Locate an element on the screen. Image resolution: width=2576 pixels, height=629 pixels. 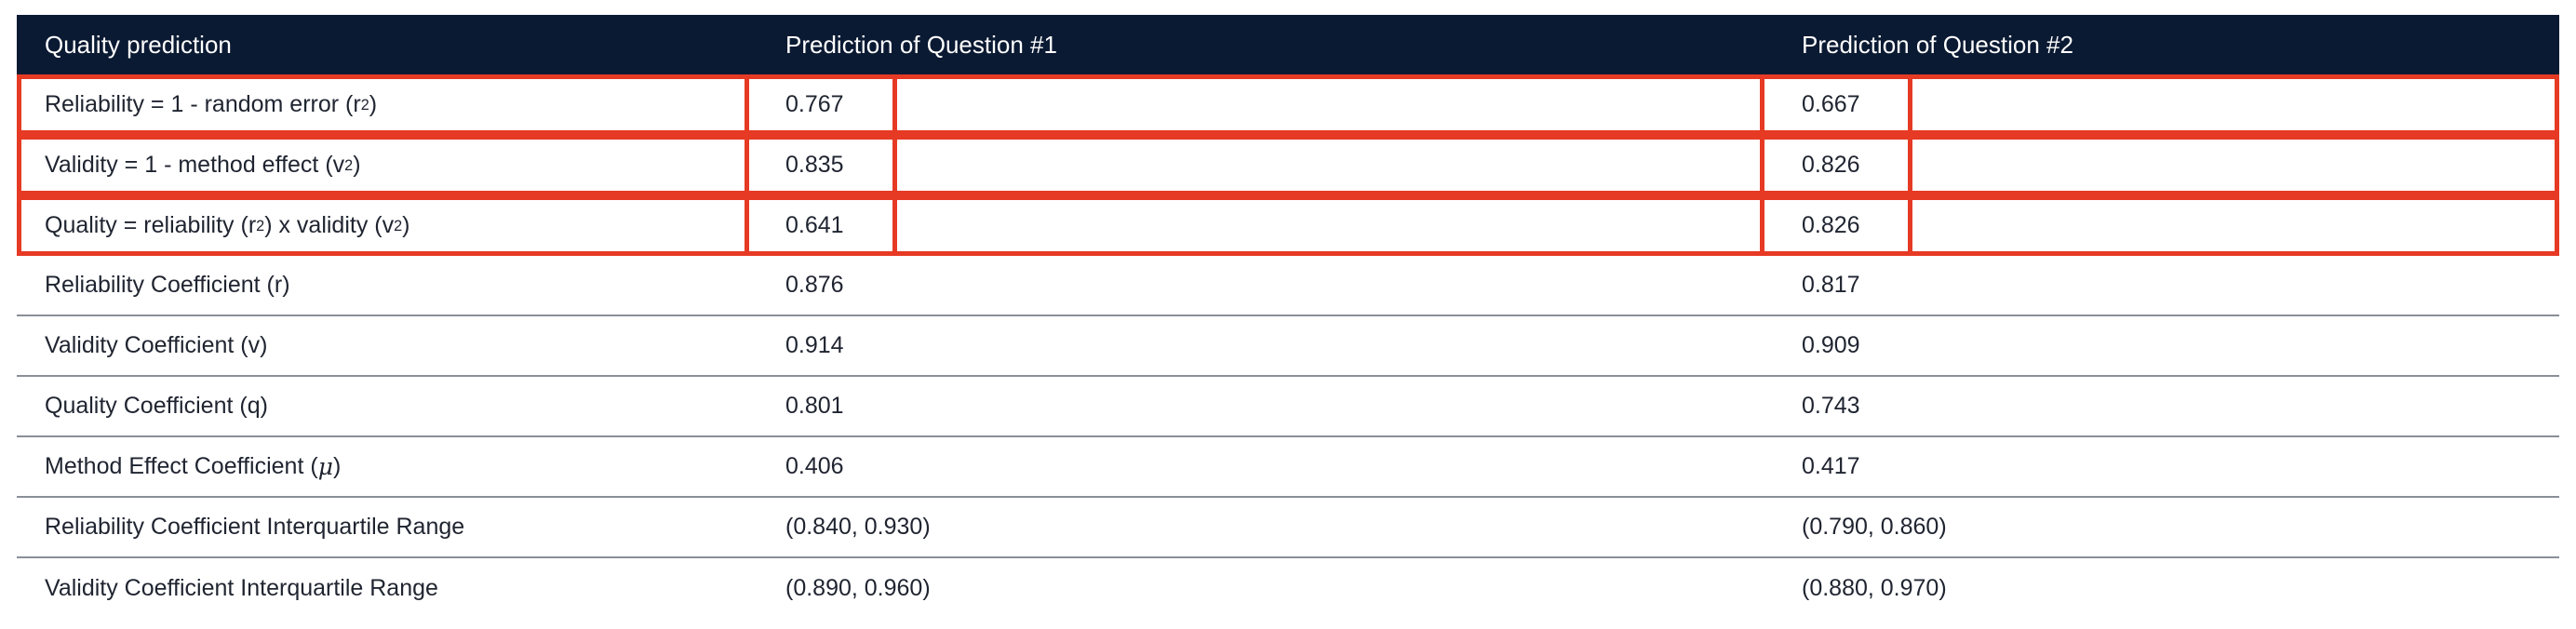
row-label: Validity Coefficient Interquartile Range is located at coordinates (241, 588).